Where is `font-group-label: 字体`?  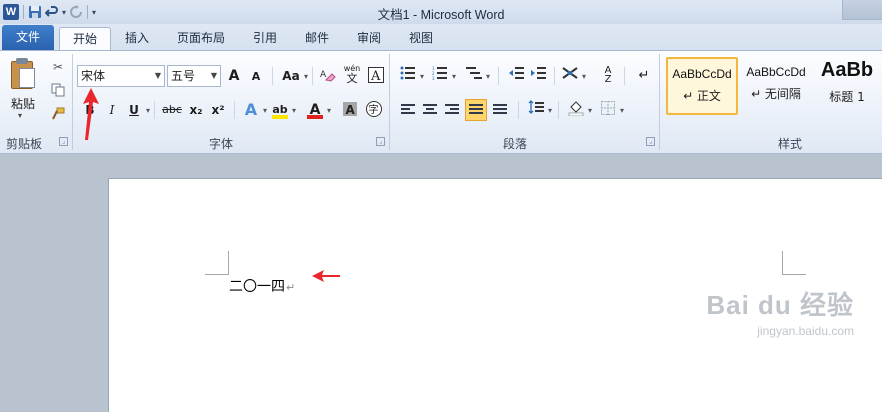
font-group-label: 字体 is located at coordinates (220, 144).